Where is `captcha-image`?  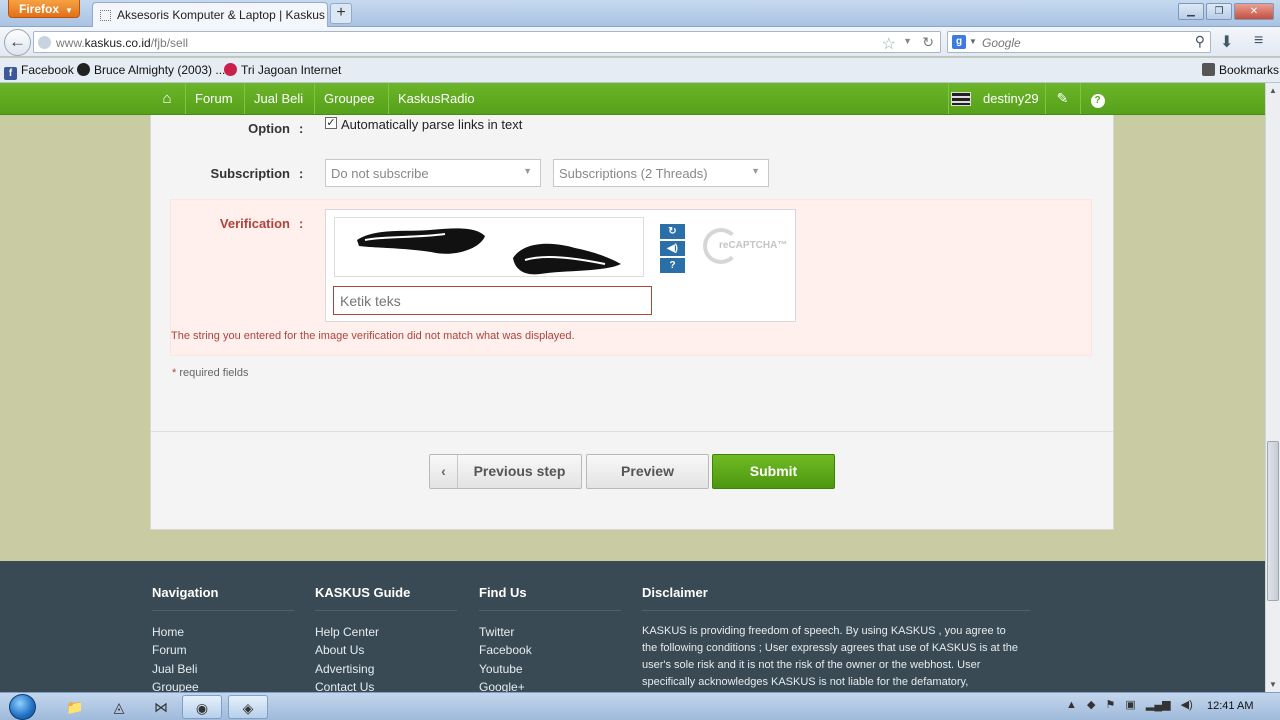
captcha-image is located at coordinates (489, 247).